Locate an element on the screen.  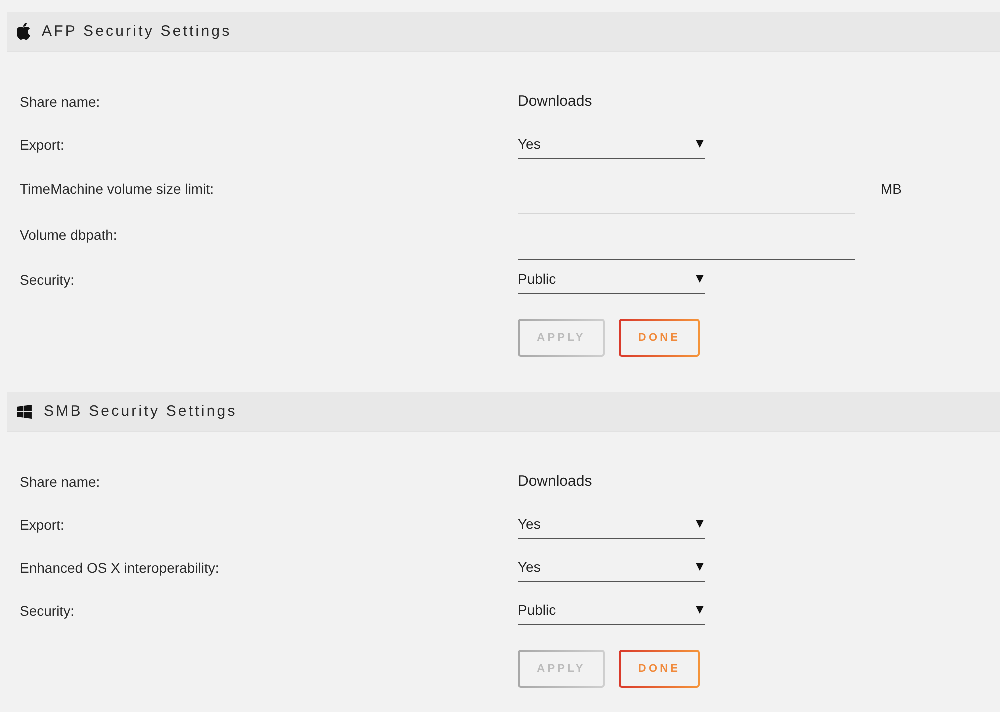
field-label: Volume dbpath: is located at coordinates (69, 235).